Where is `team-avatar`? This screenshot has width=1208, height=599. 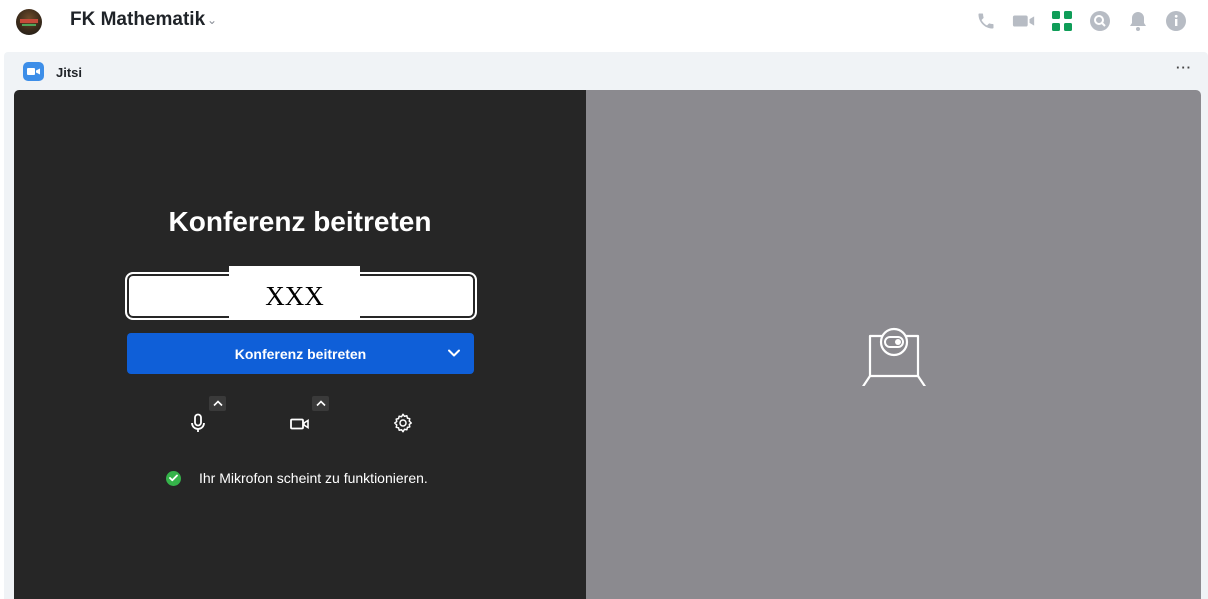
team-avatar is located at coordinates (29, 22).